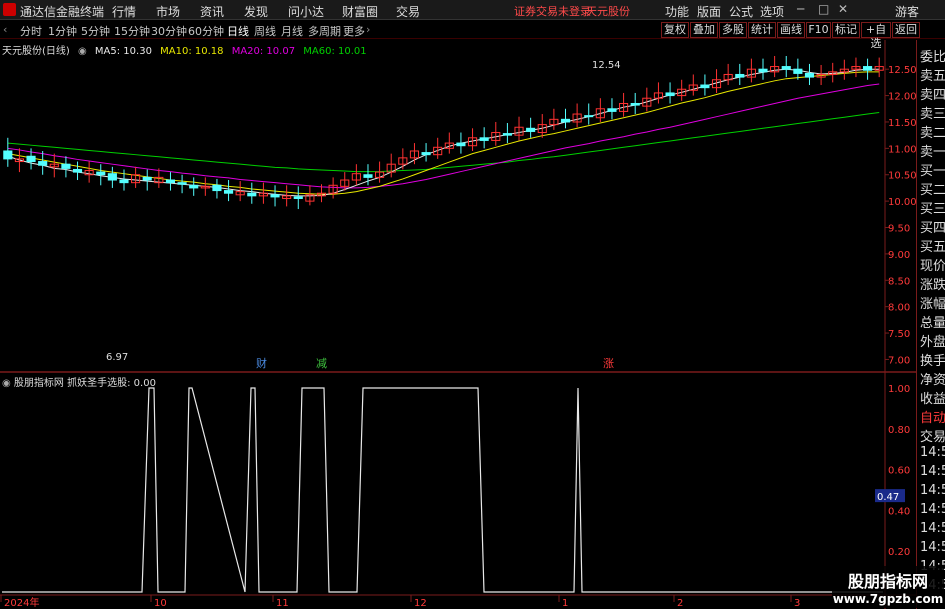 Image resolution: width=945 pixels, height=609 pixels. Describe the element at coordinates (733, 30) in the screenshot. I see `multi-stock-button: 多股` at that location.